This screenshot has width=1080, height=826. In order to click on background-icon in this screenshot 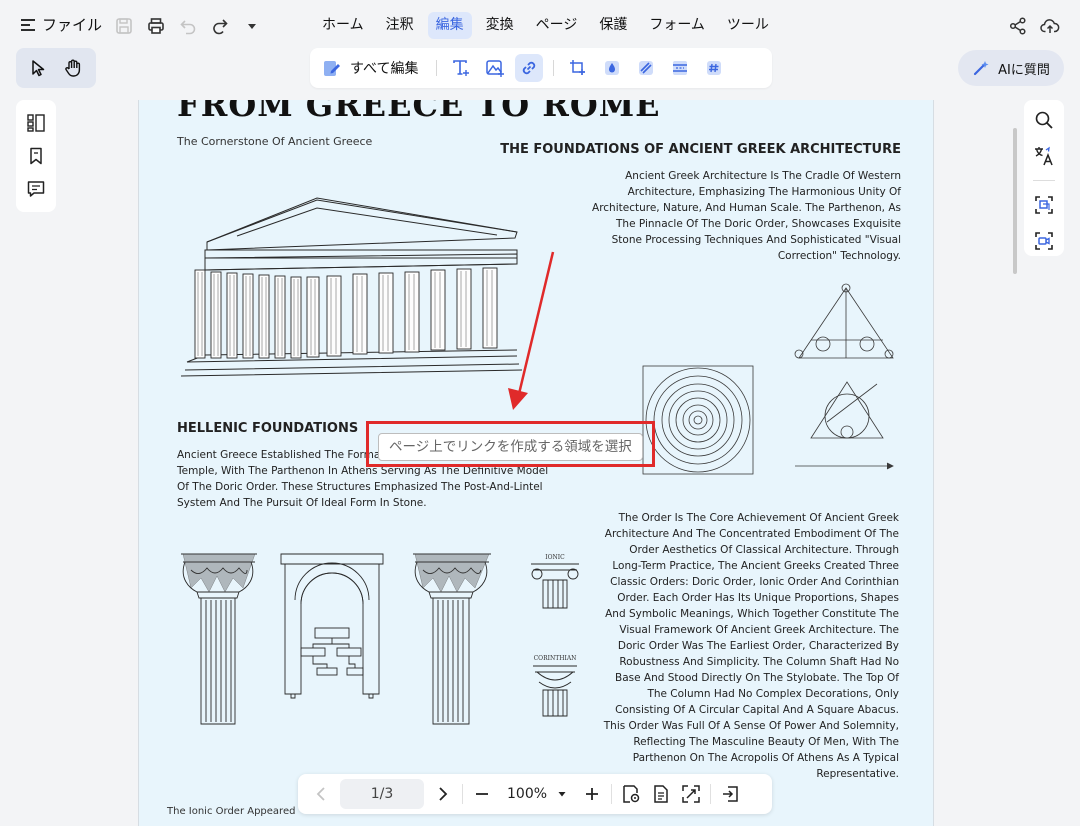, I will do `click(646, 68)`.